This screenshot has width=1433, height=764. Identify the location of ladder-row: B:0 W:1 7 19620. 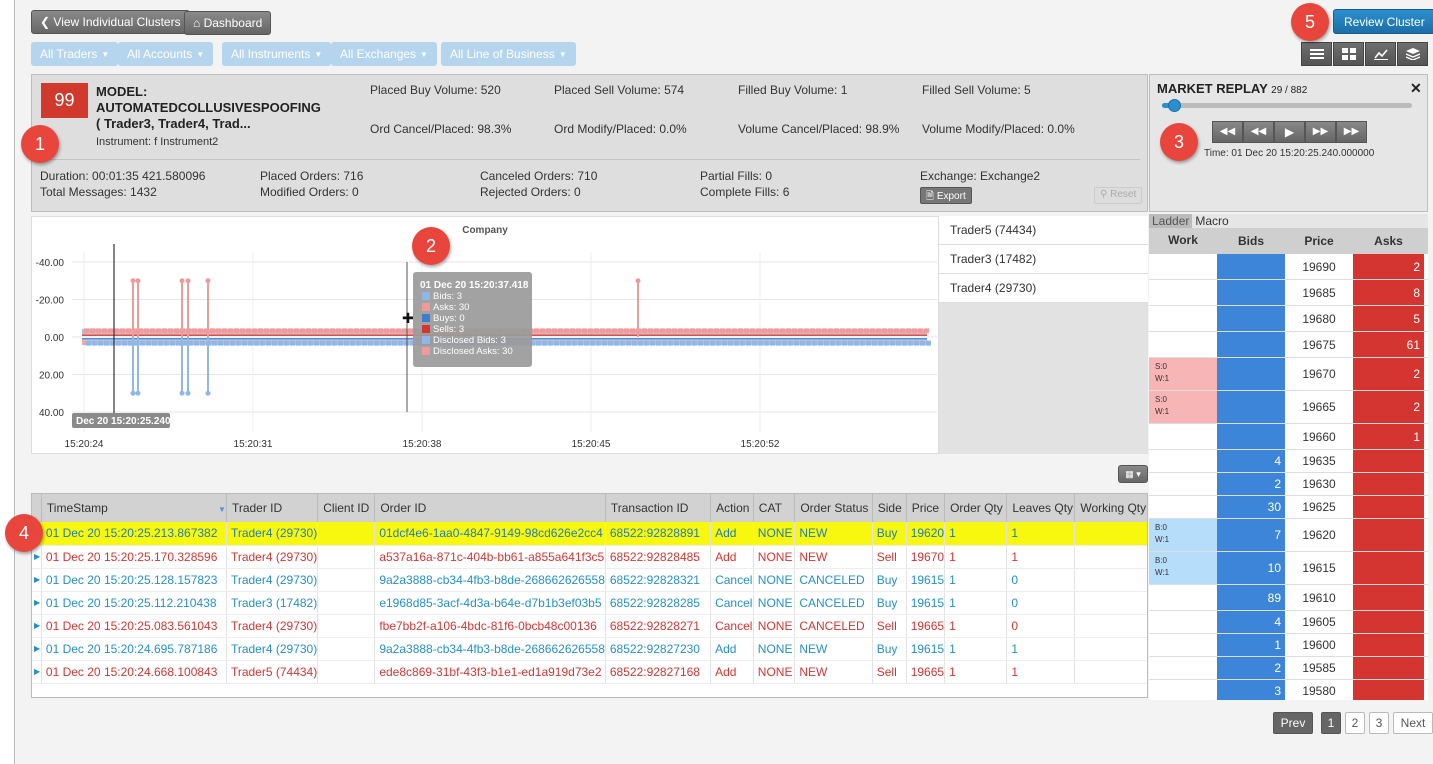
(1288, 535).